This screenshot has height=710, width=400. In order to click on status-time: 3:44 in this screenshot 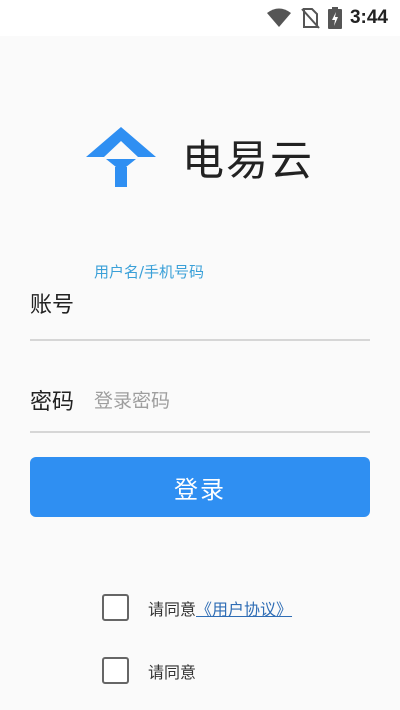, I will do `click(368, 17)`.